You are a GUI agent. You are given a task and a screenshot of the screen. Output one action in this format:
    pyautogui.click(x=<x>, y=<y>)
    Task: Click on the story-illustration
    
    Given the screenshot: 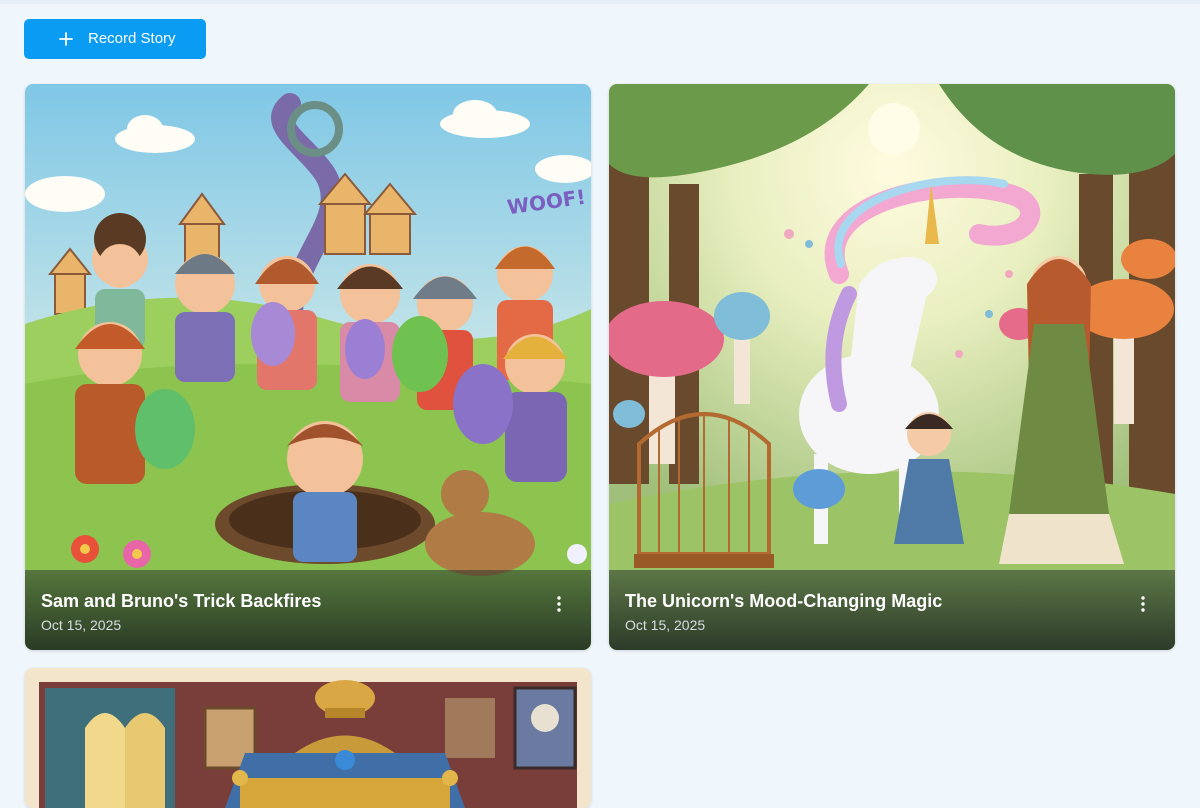 What is the action you would take?
    pyautogui.click(x=308, y=738)
    